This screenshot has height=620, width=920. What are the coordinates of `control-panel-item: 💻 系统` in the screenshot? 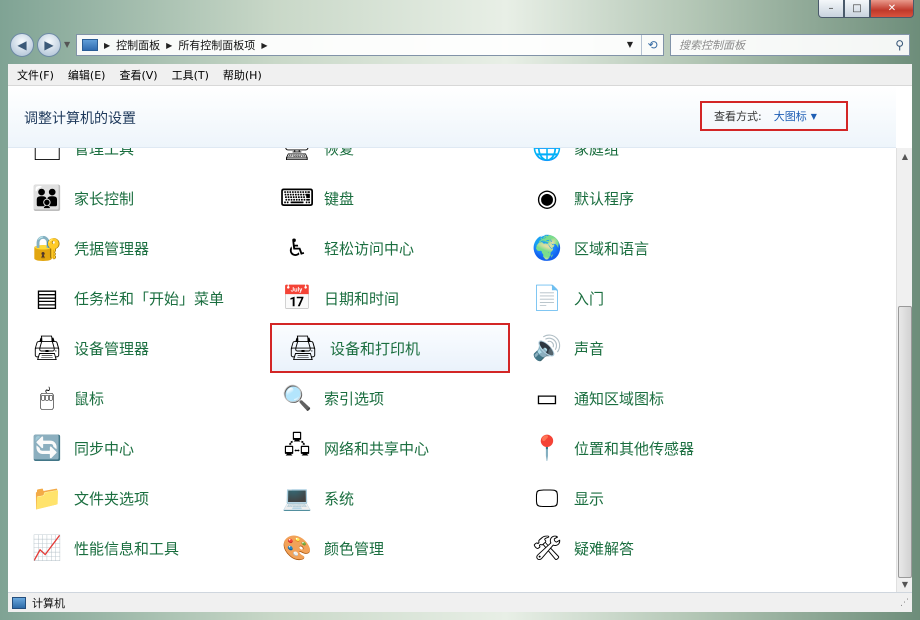 It's located at (386, 498).